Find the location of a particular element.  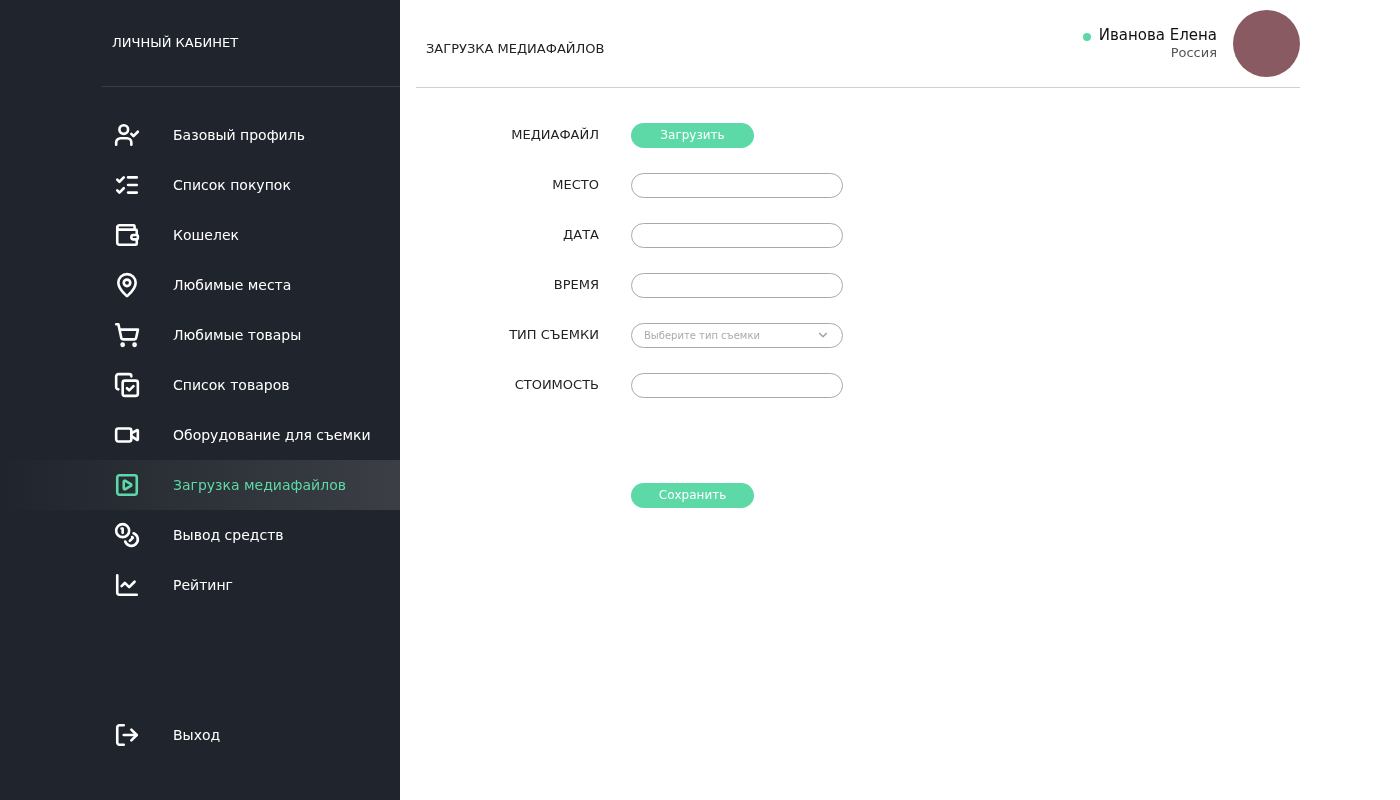

sidebar-item: Рейтинг is located at coordinates (200, 585).